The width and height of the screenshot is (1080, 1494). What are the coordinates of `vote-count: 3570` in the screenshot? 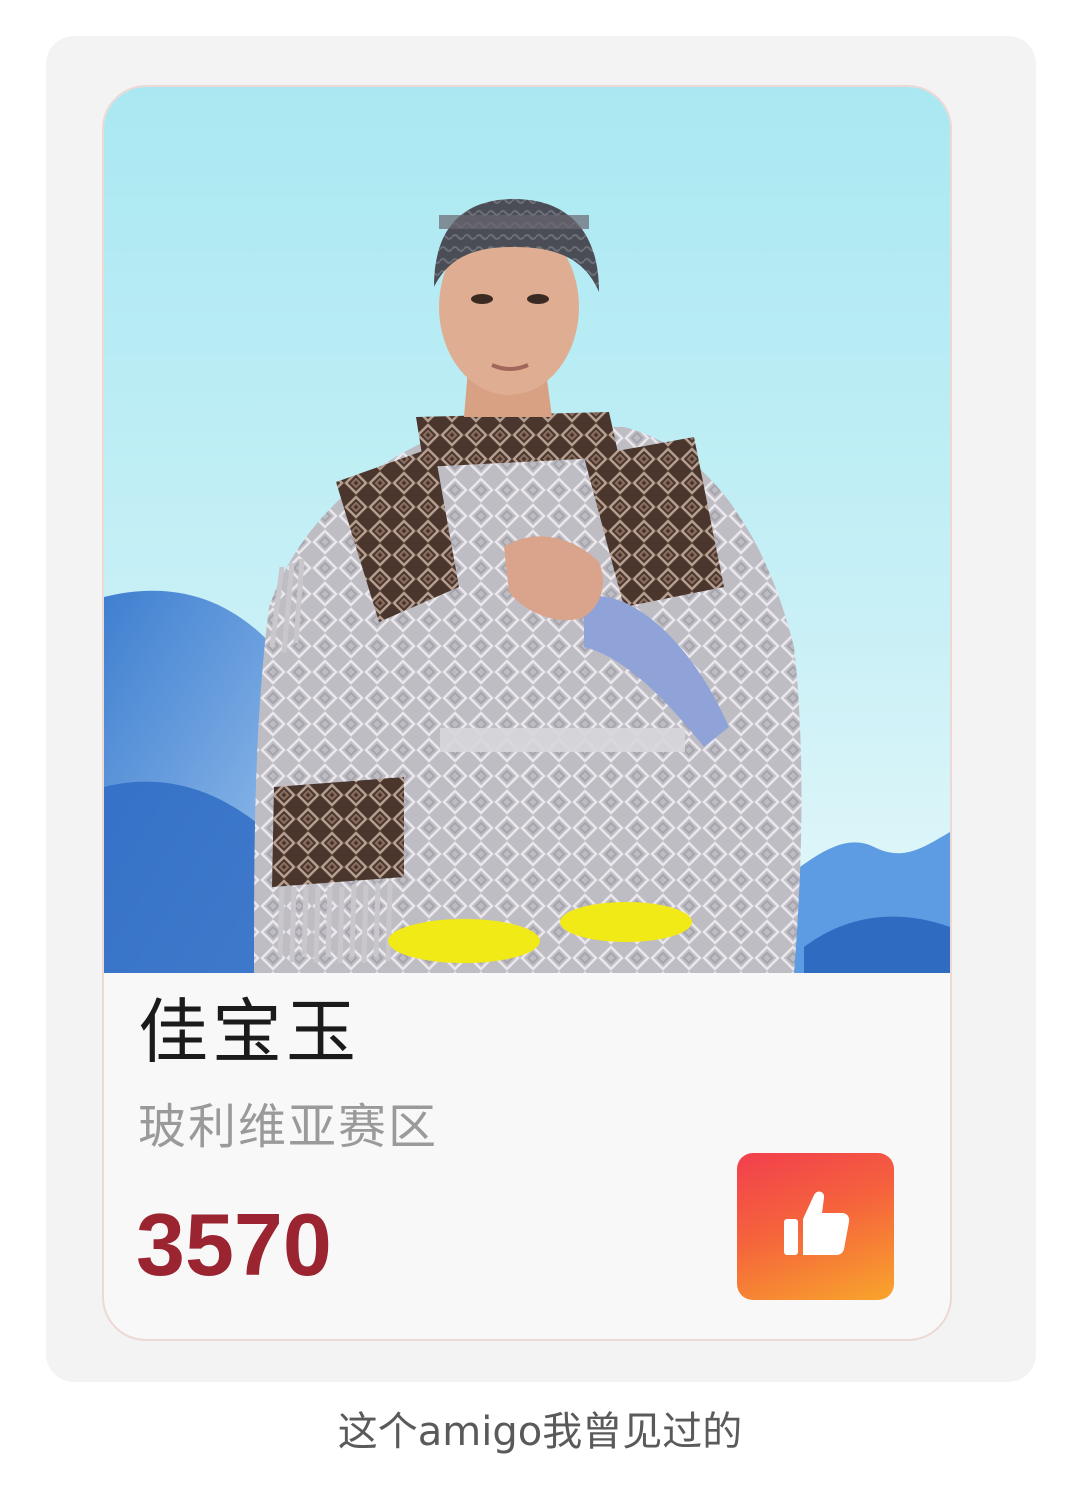 It's located at (234, 1244).